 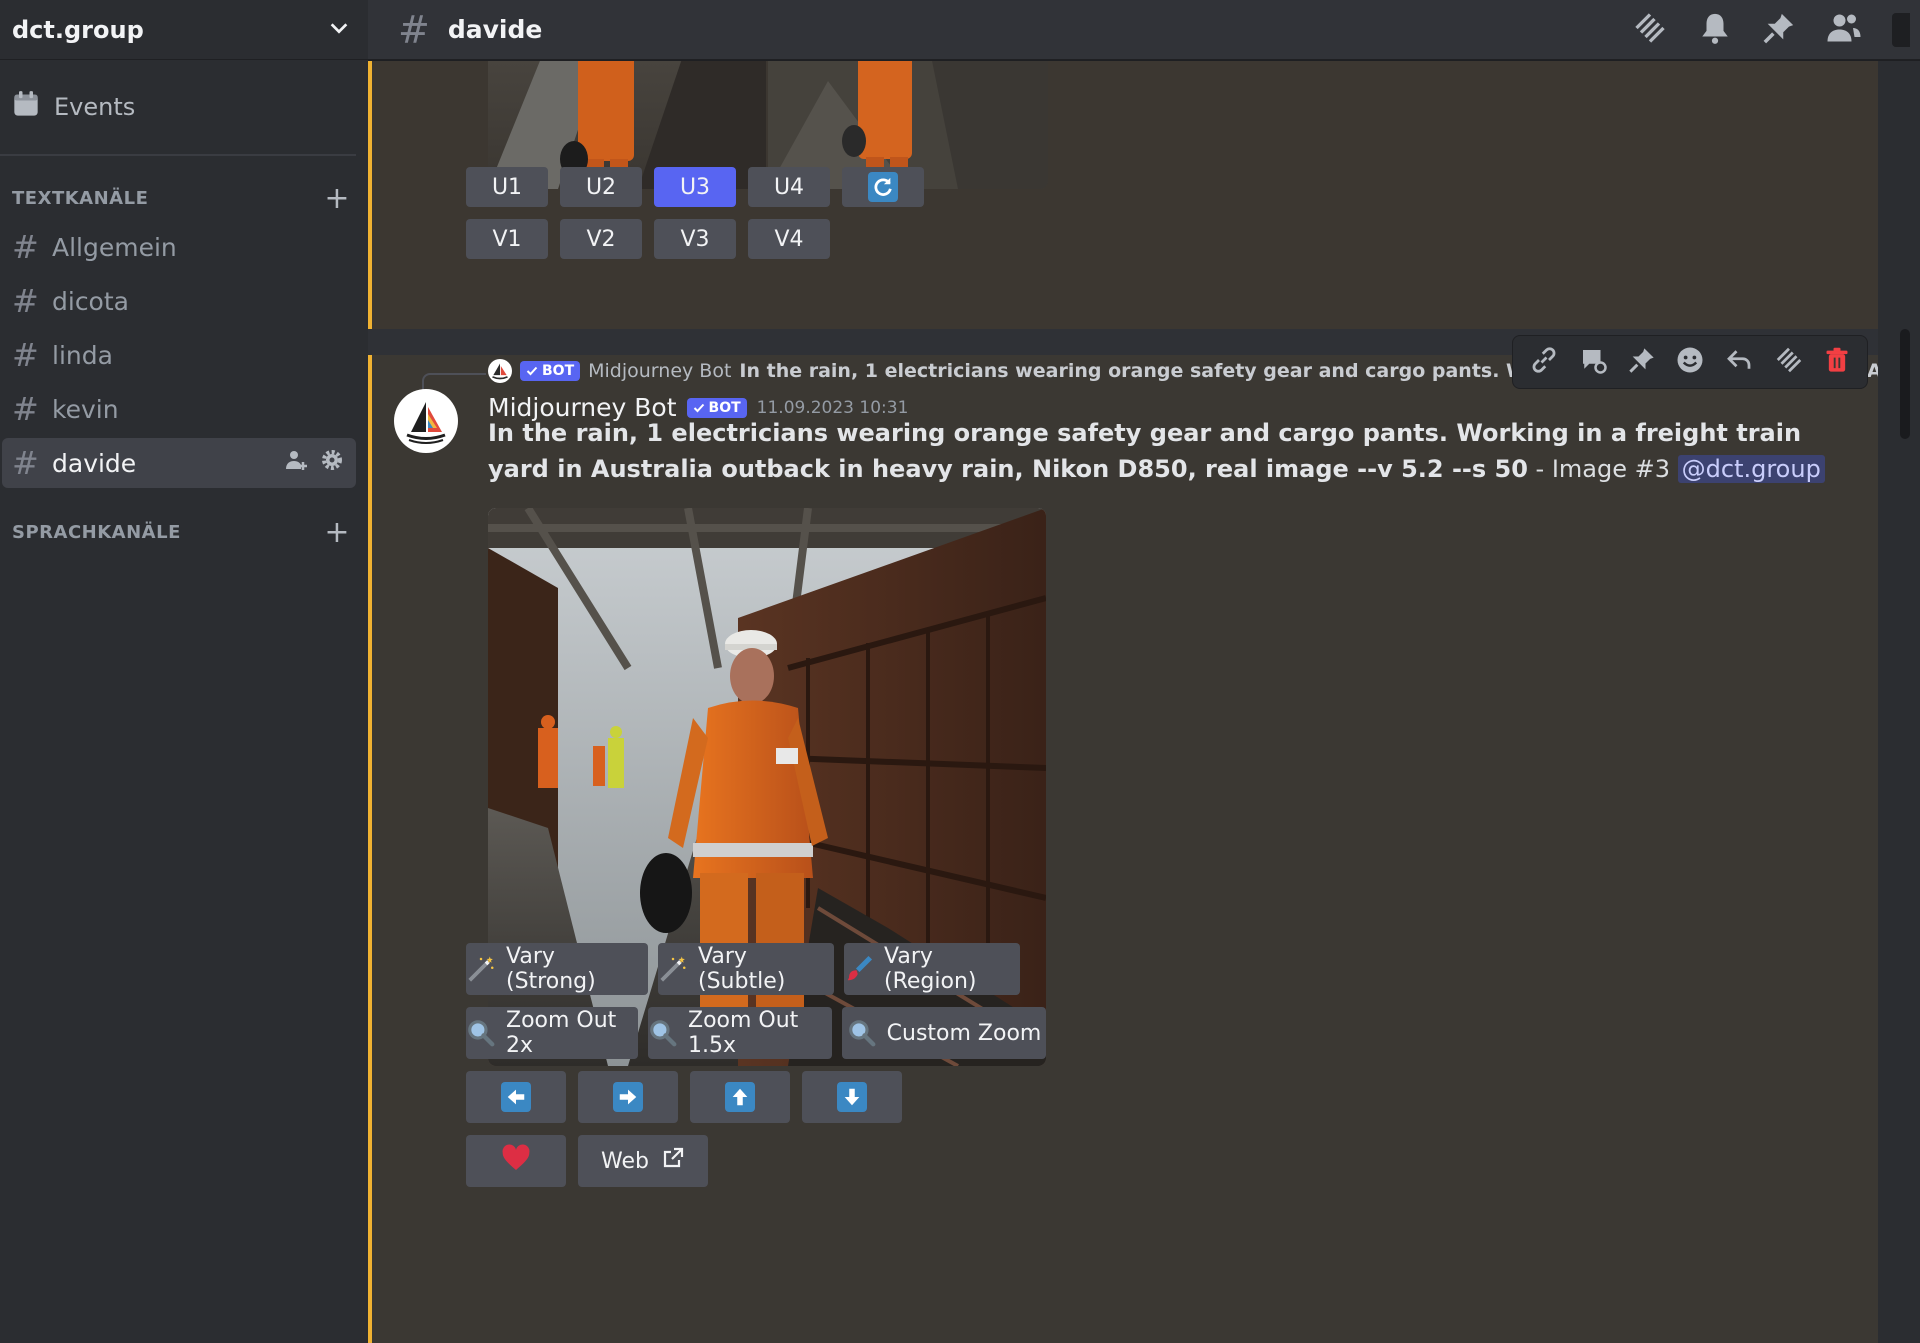 I want to click on channel-item-linda: # linda, so click(x=179, y=355).